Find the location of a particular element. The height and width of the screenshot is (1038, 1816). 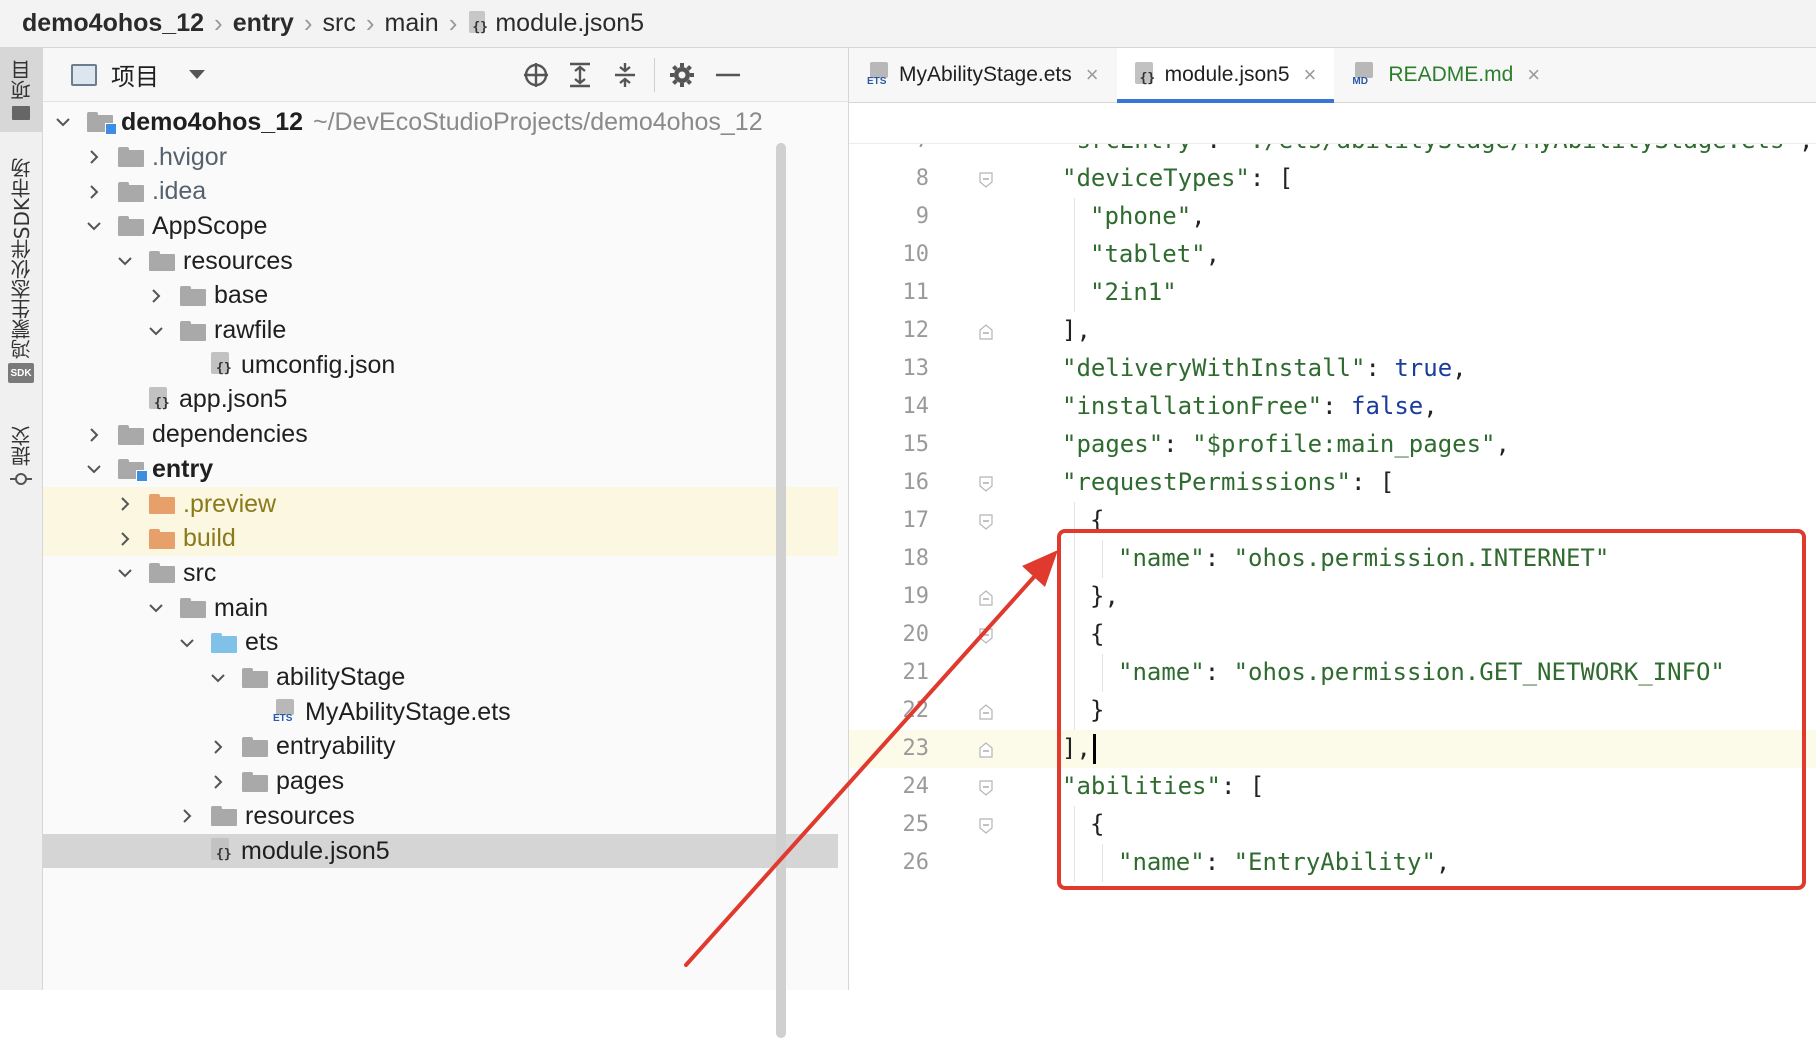

tree-item: .idea is located at coordinates (440, 191).